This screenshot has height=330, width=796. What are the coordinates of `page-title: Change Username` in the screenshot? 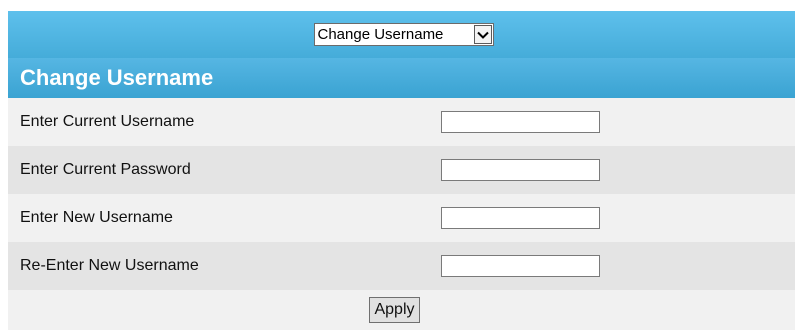 It's located at (117, 77).